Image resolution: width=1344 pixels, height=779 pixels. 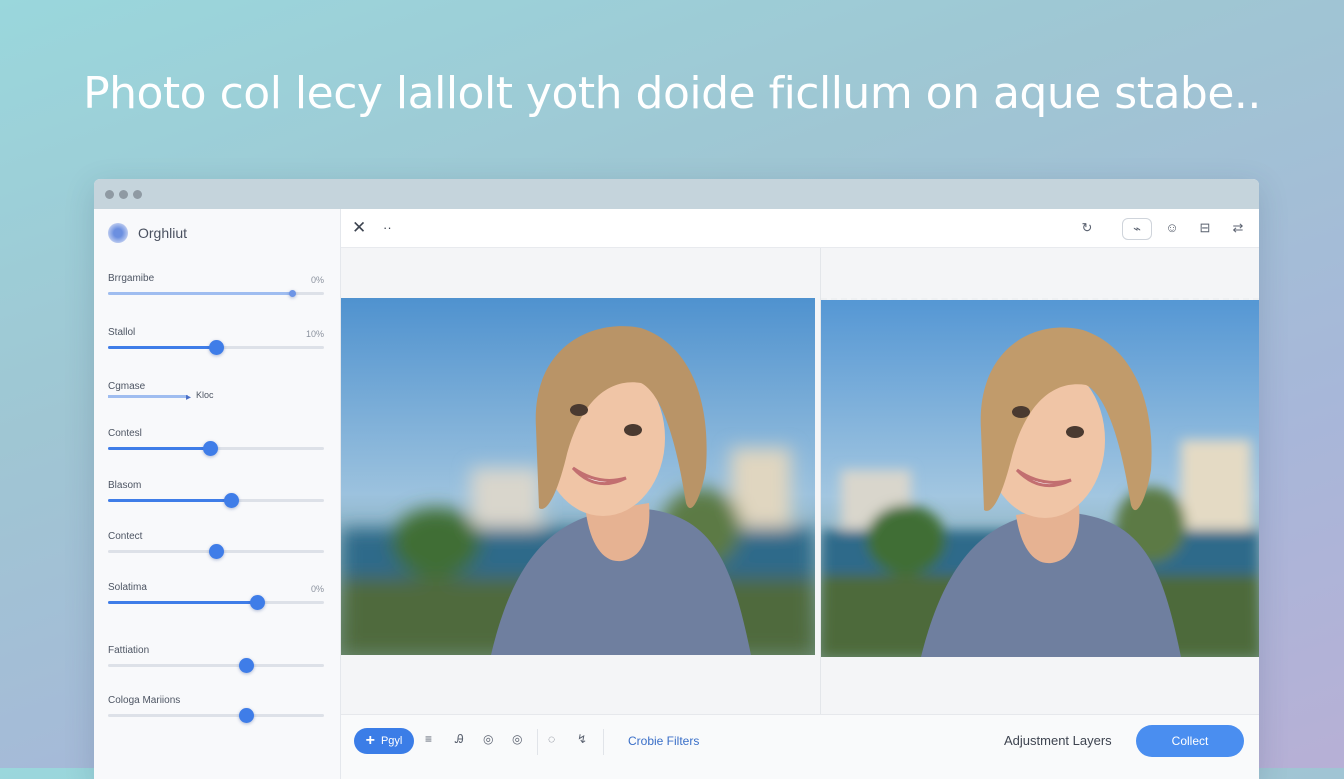 I want to click on title-bar, so click(x=676, y=194).